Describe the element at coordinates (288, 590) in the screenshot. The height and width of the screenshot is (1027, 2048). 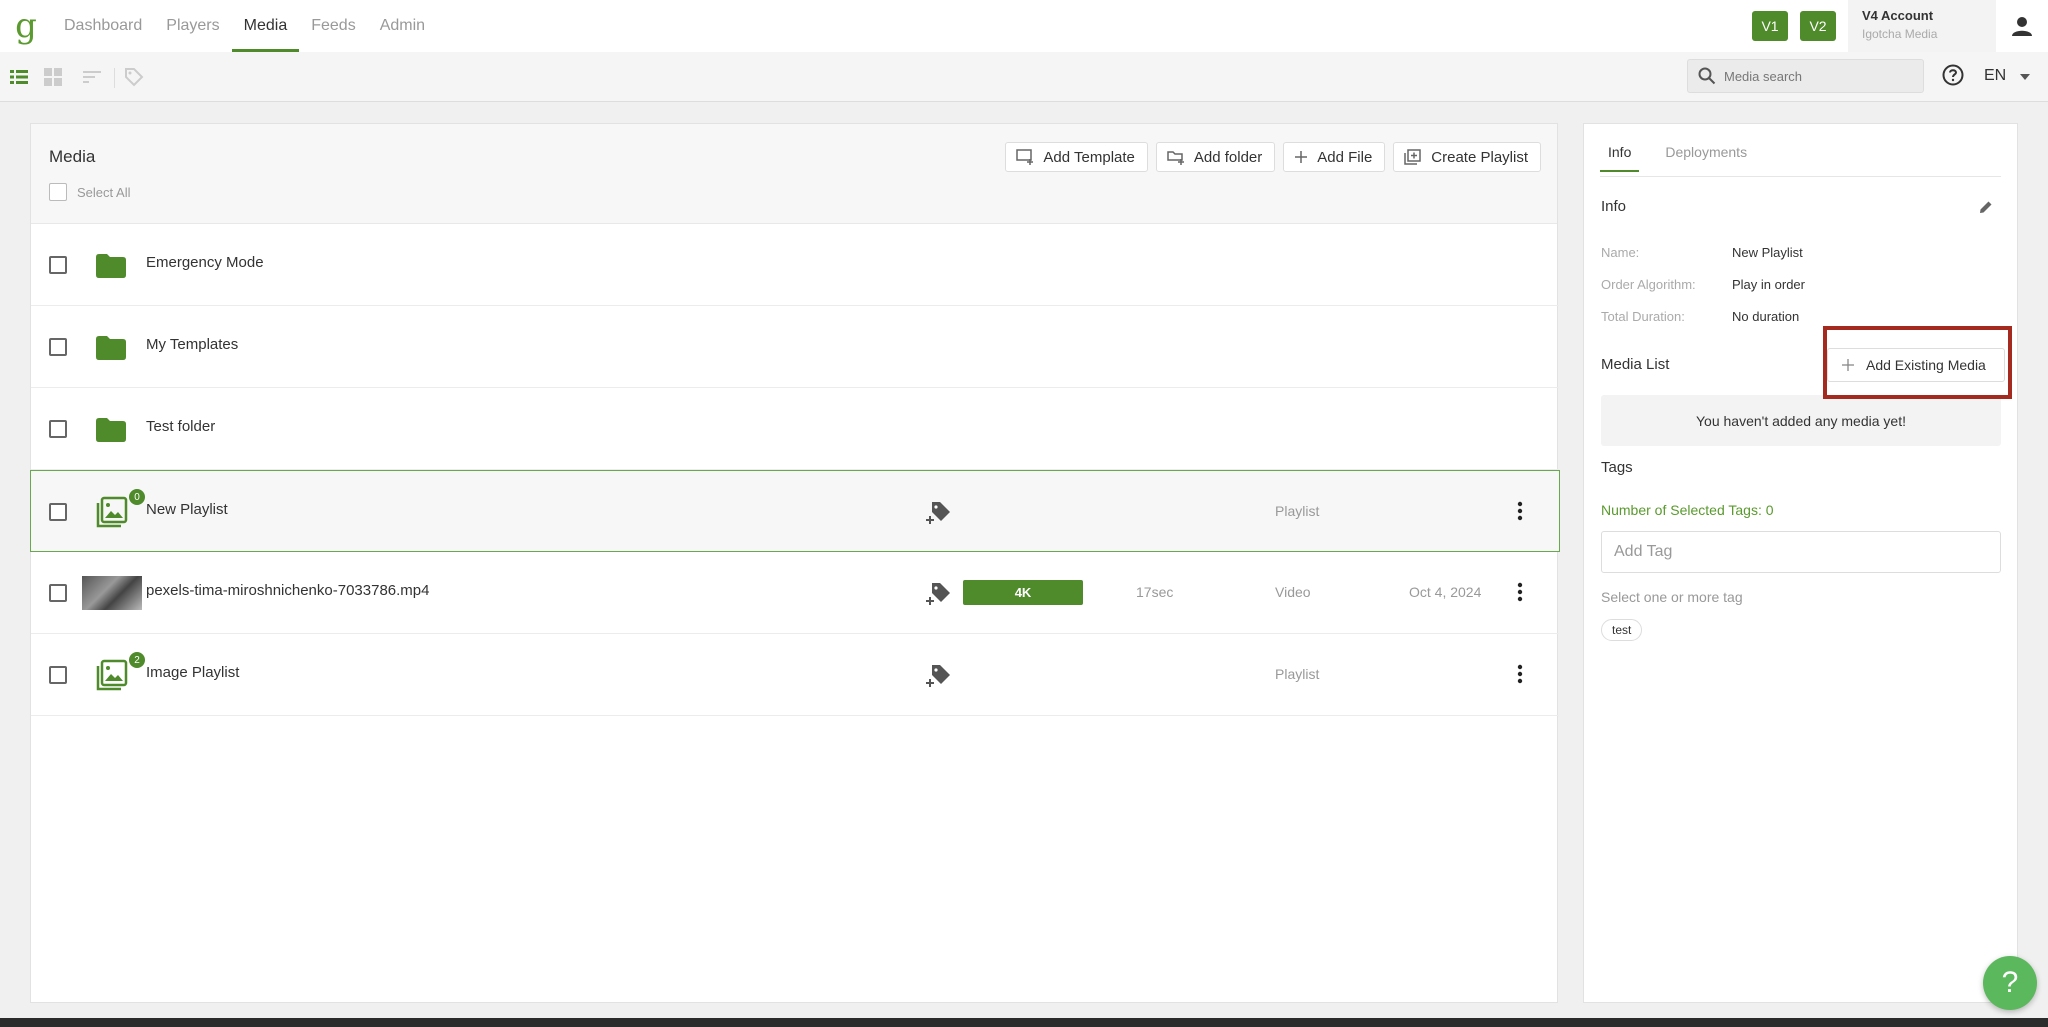
I see `row-name: pexels-tima-miroshnichenko-7033786.mp4` at that location.